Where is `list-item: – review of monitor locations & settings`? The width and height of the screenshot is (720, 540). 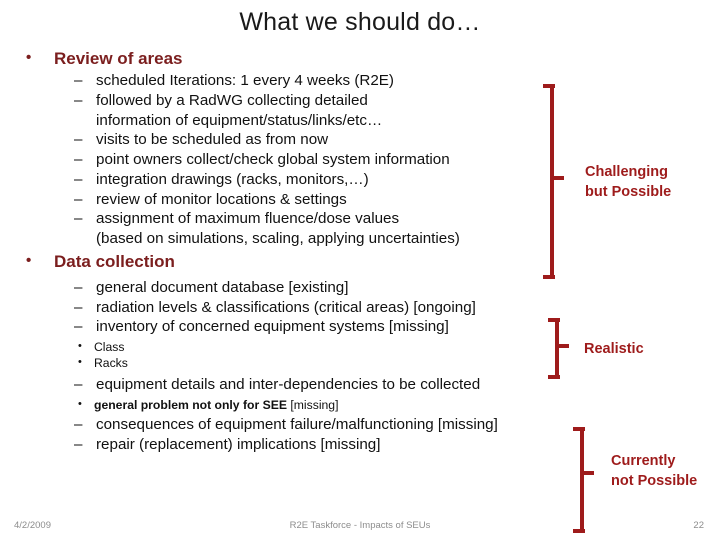
list-item: – review of monitor locations & settings is located at coordinates (320, 200).